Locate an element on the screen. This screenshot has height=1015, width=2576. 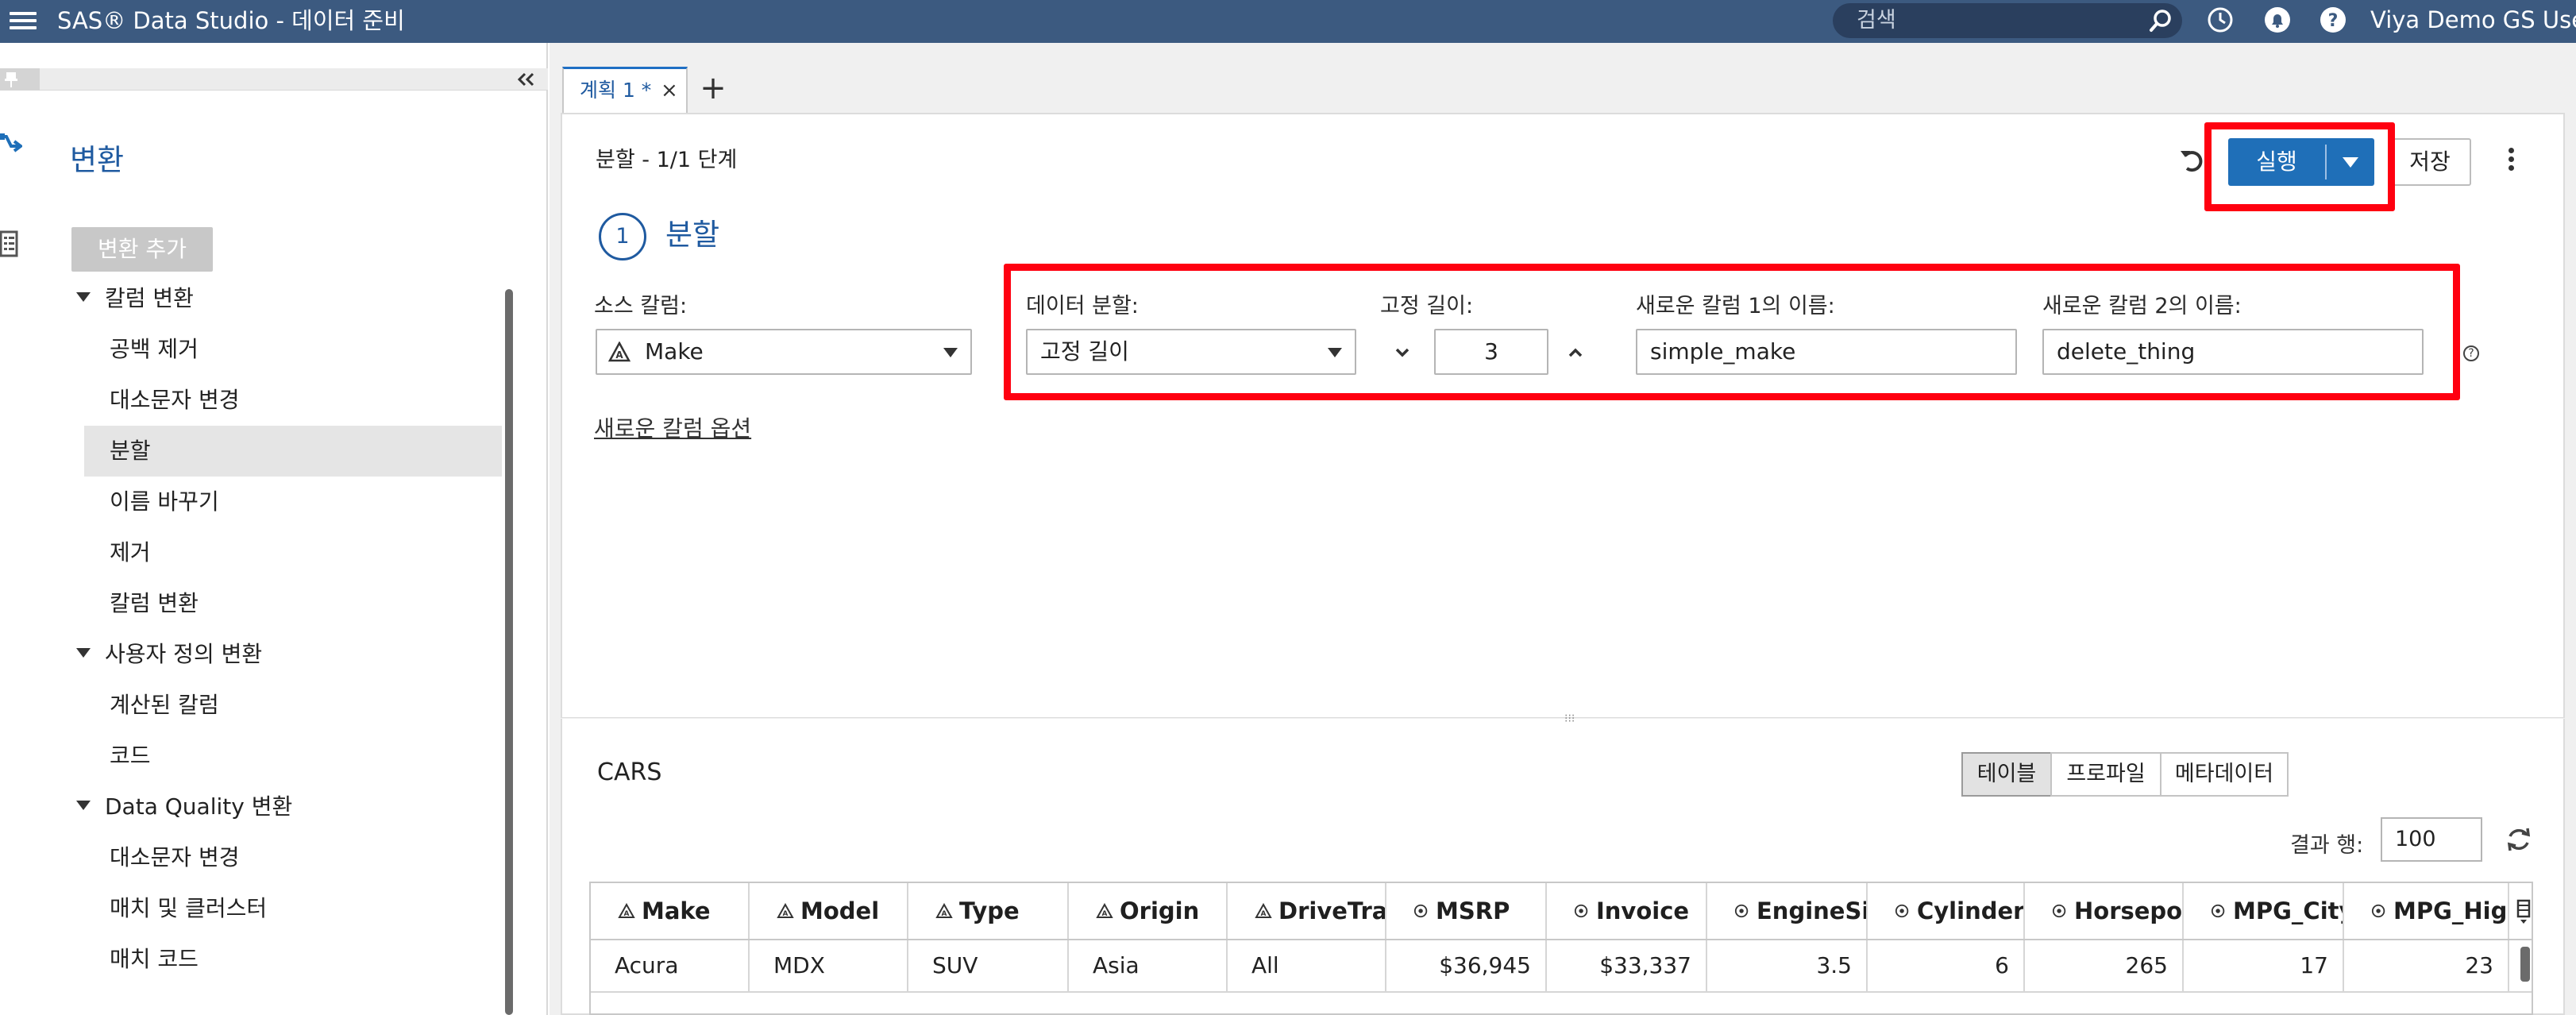
tree-item-match-code: 매치 코드 is located at coordinates (278, 960).